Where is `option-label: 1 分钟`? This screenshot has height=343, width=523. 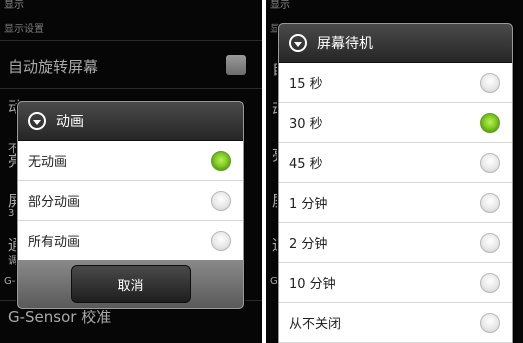
option-label: 1 分钟 is located at coordinates (308, 204).